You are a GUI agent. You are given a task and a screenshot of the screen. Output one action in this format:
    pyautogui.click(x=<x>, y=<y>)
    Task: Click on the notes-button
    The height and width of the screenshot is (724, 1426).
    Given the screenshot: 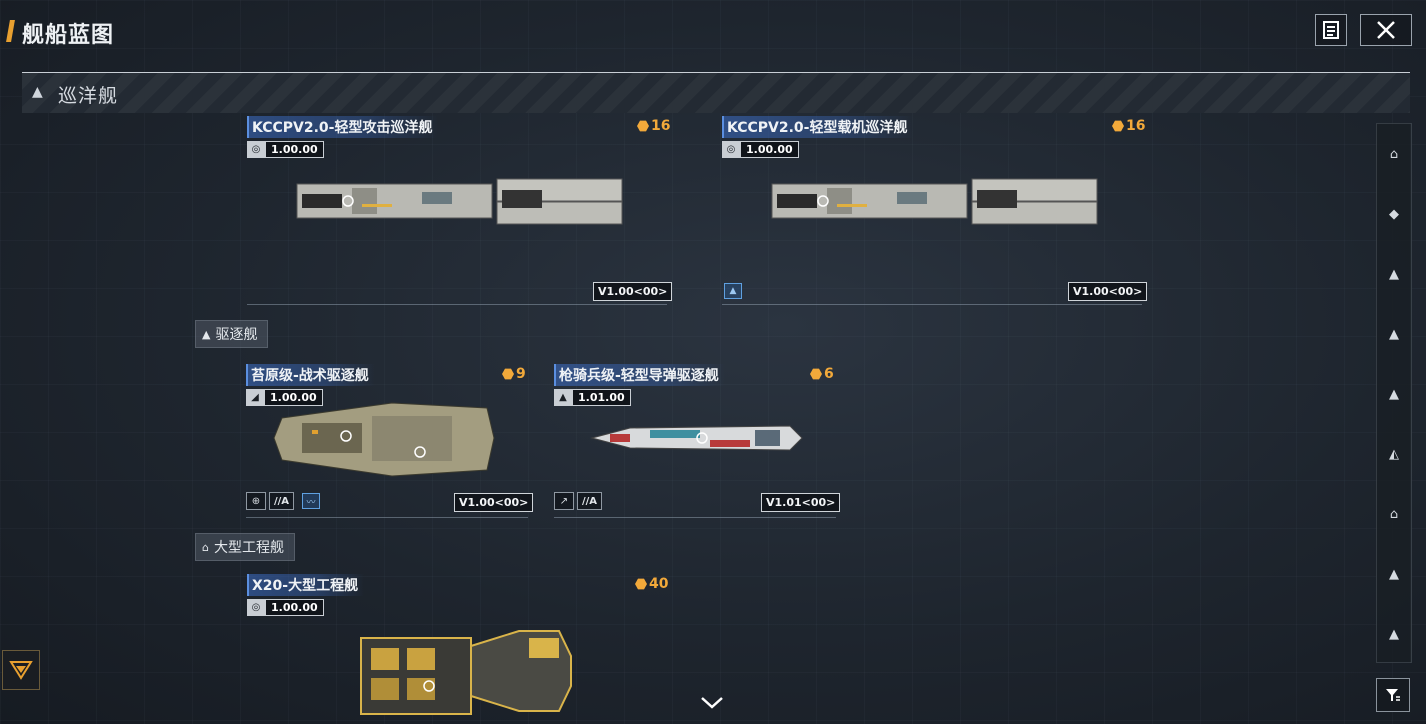 What is the action you would take?
    pyautogui.click(x=1331, y=30)
    